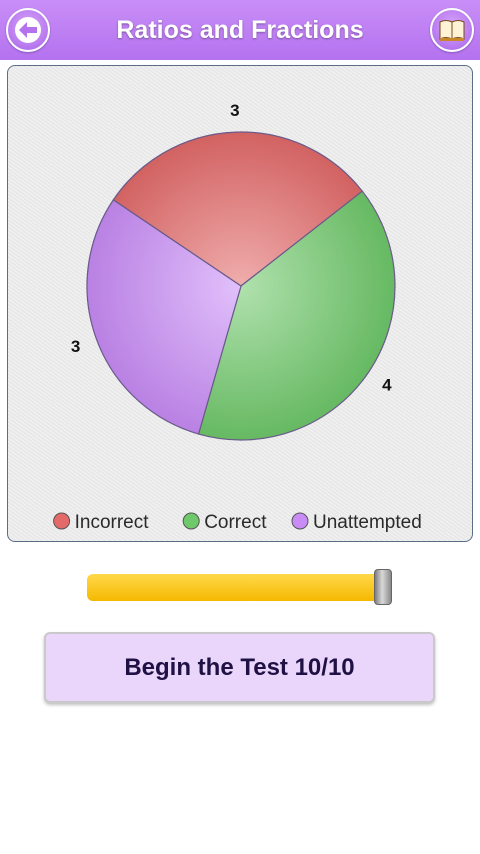  I want to click on back-arrow-icon, so click(28, 30).